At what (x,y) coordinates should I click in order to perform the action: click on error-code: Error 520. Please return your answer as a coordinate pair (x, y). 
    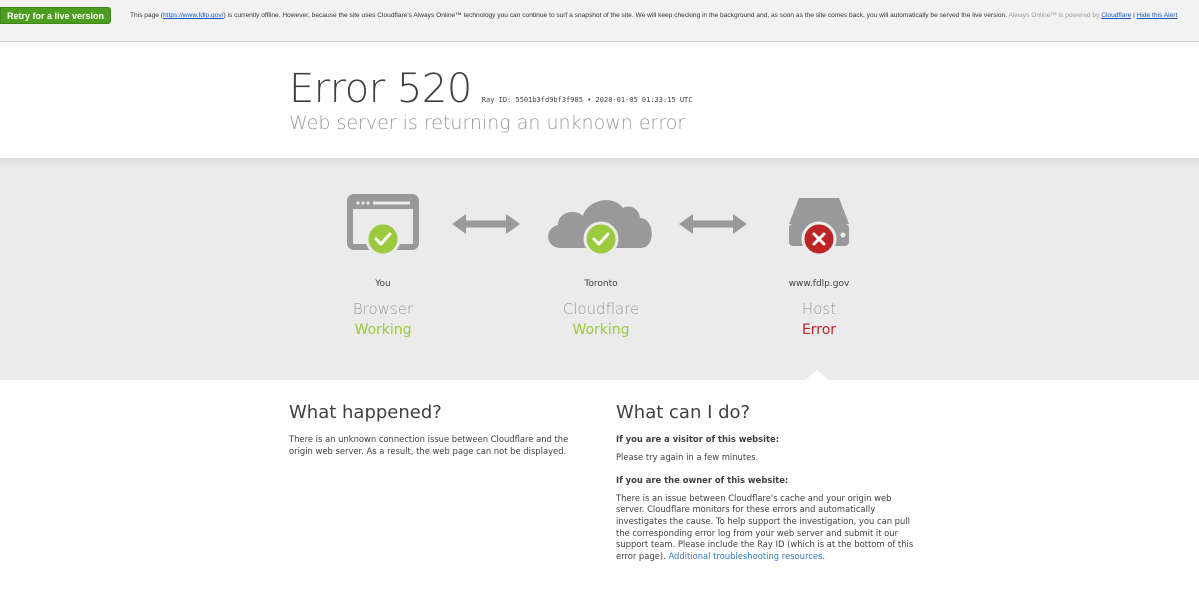
    Looking at the image, I should click on (380, 89).